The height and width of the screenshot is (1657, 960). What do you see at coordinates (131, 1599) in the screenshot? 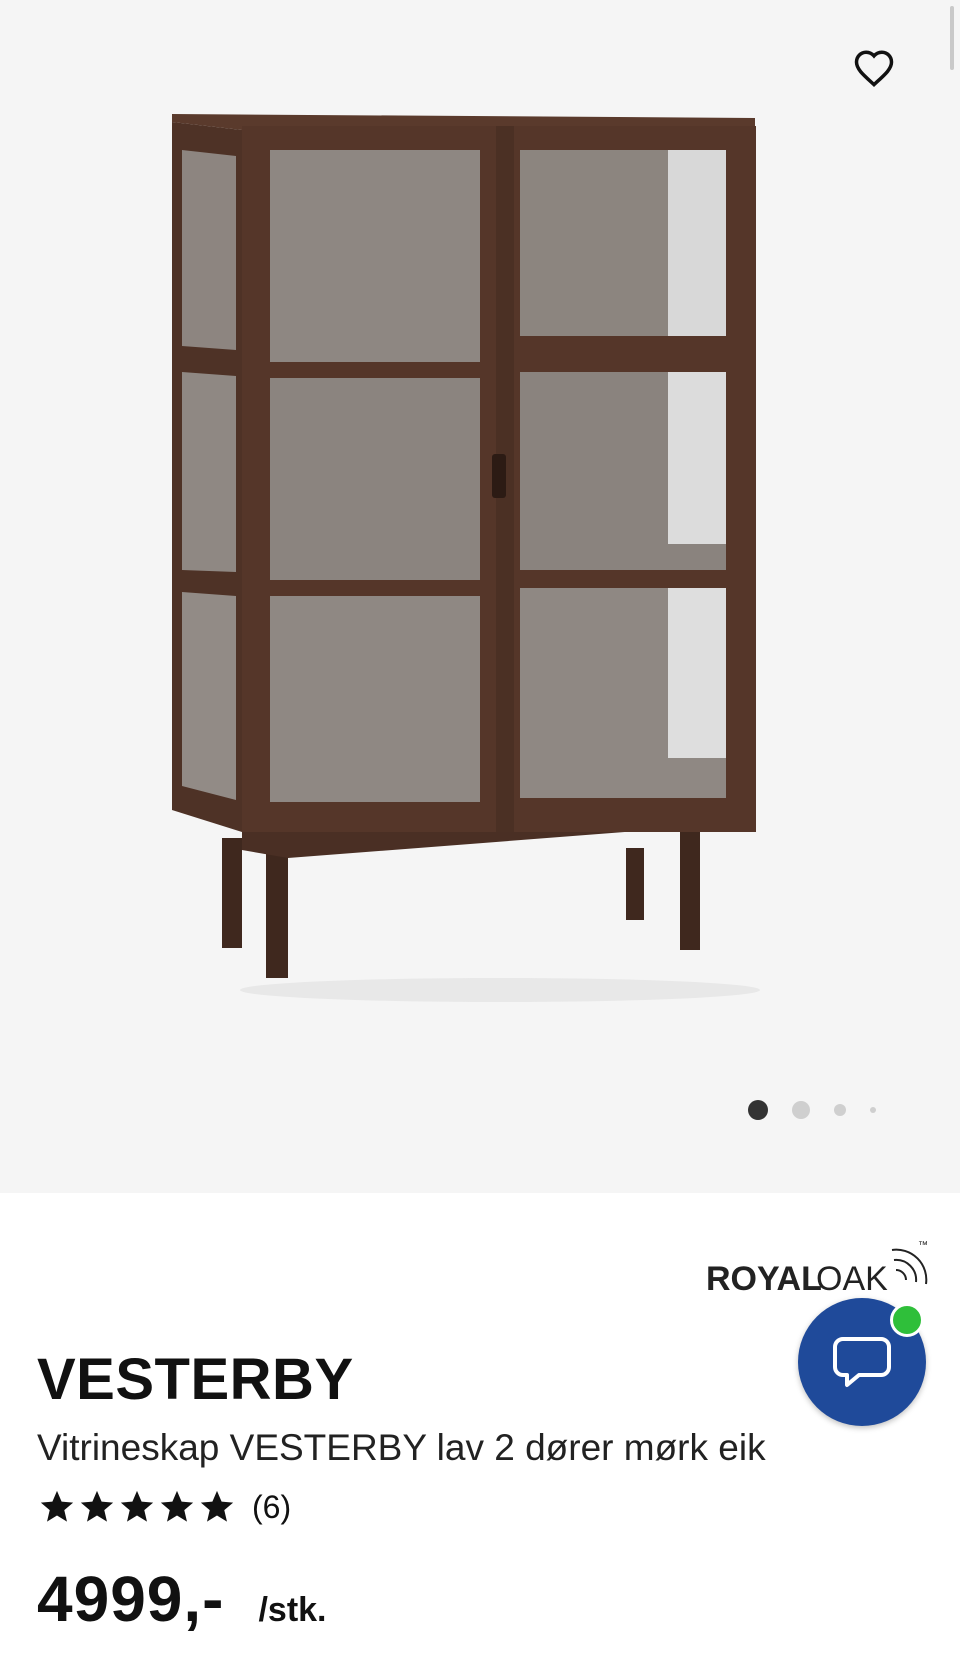
I see `product-price: 4999,-` at bounding box center [131, 1599].